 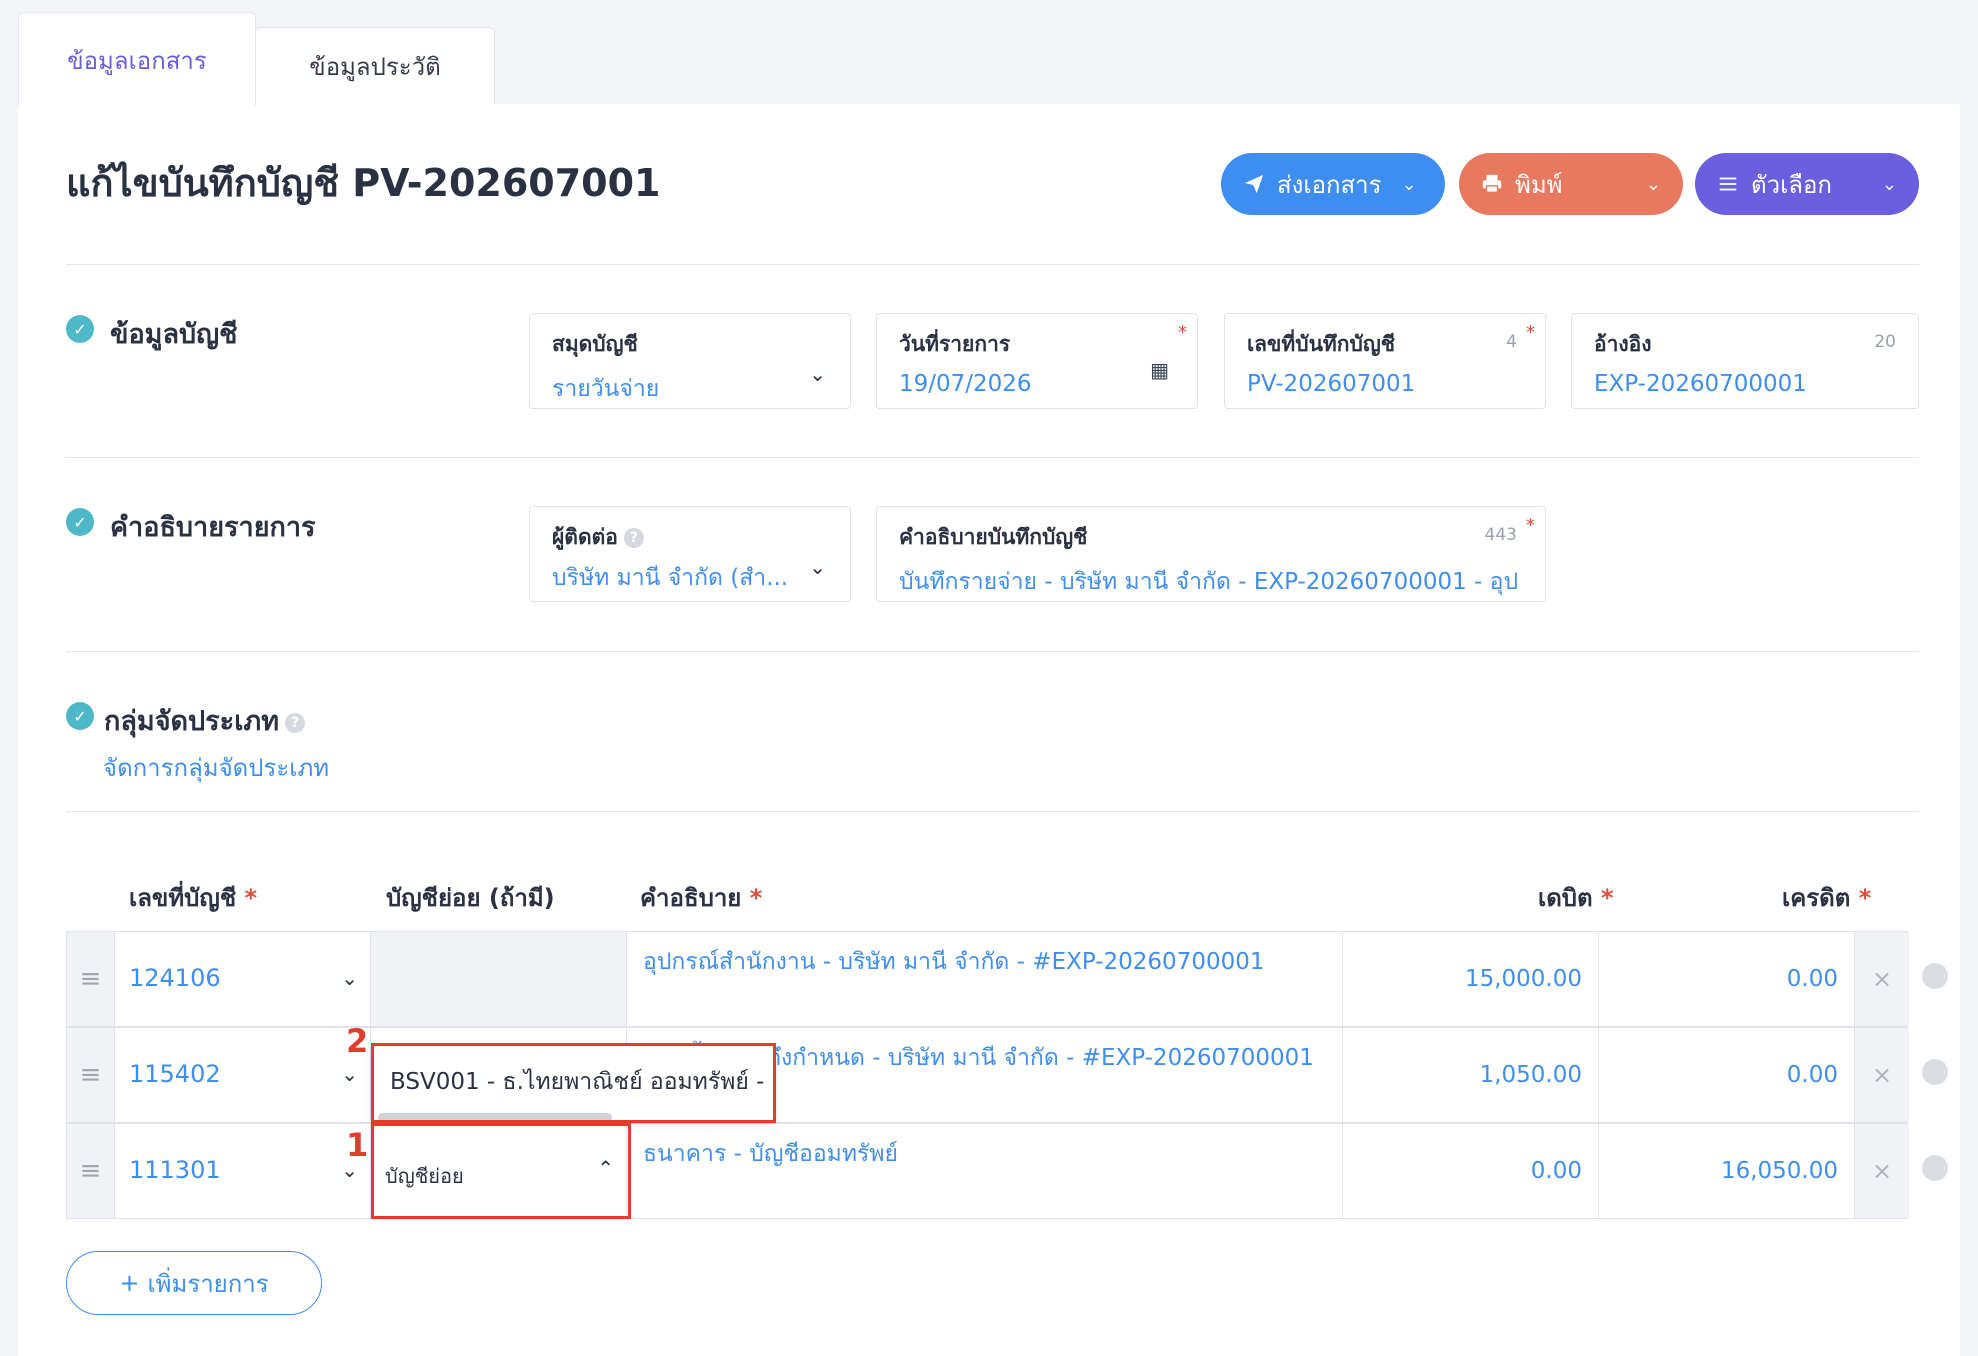 What do you see at coordinates (1511, 342) in the screenshot?
I see `char-count: 4` at bounding box center [1511, 342].